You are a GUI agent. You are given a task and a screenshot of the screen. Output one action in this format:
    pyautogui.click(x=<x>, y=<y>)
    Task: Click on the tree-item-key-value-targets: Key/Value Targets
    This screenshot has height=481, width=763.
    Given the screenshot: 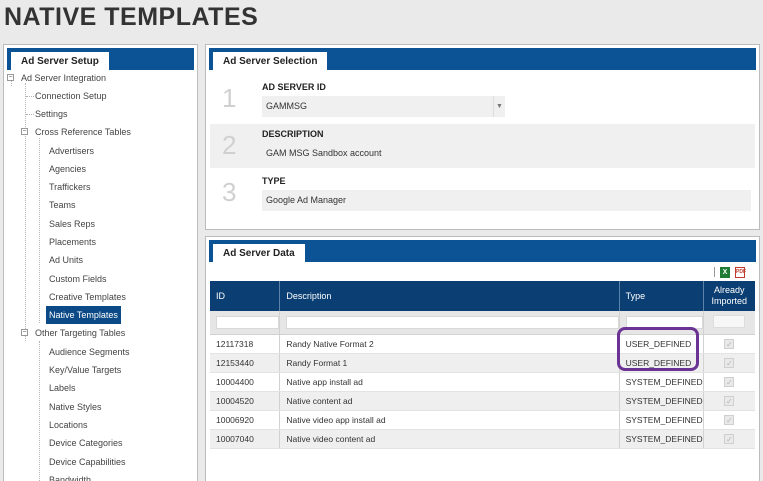 What is the action you would take?
    pyautogui.click(x=85, y=370)
    